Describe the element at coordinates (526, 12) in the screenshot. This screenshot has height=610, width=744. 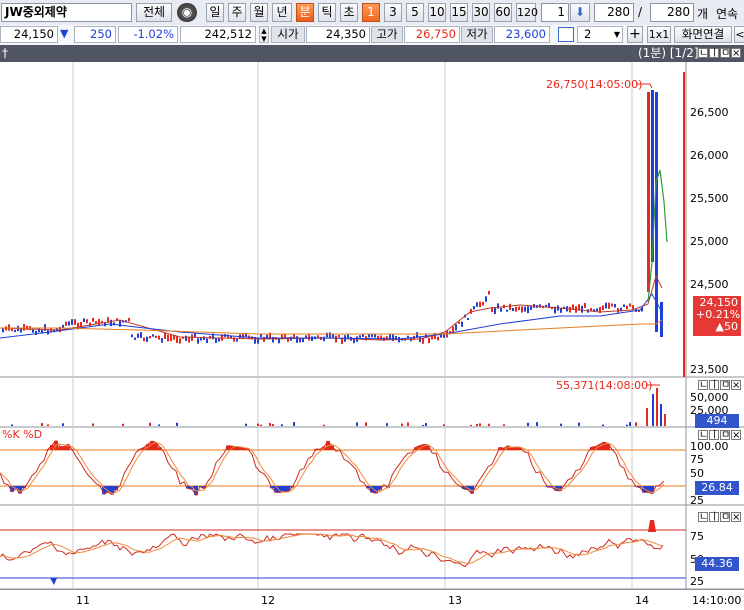
I see `minute-option-120: 120` at that location.